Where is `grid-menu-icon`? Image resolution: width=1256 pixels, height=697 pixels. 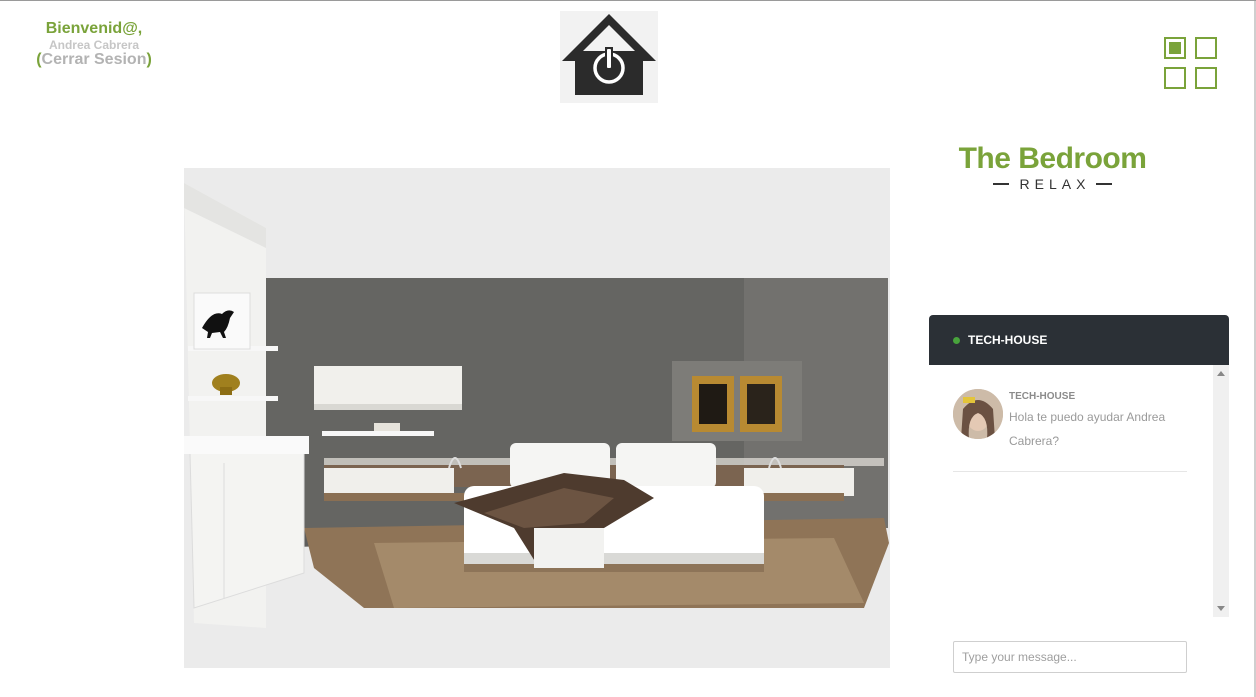 grid-menu-icon is located at coordinates (1192, 65).